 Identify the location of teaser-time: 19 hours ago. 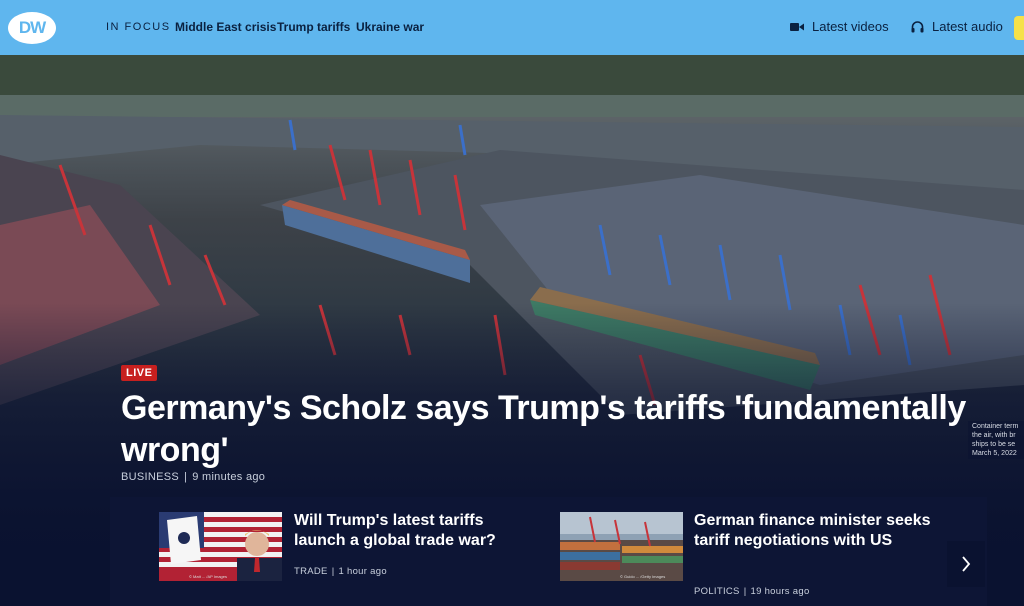
(780, 591).